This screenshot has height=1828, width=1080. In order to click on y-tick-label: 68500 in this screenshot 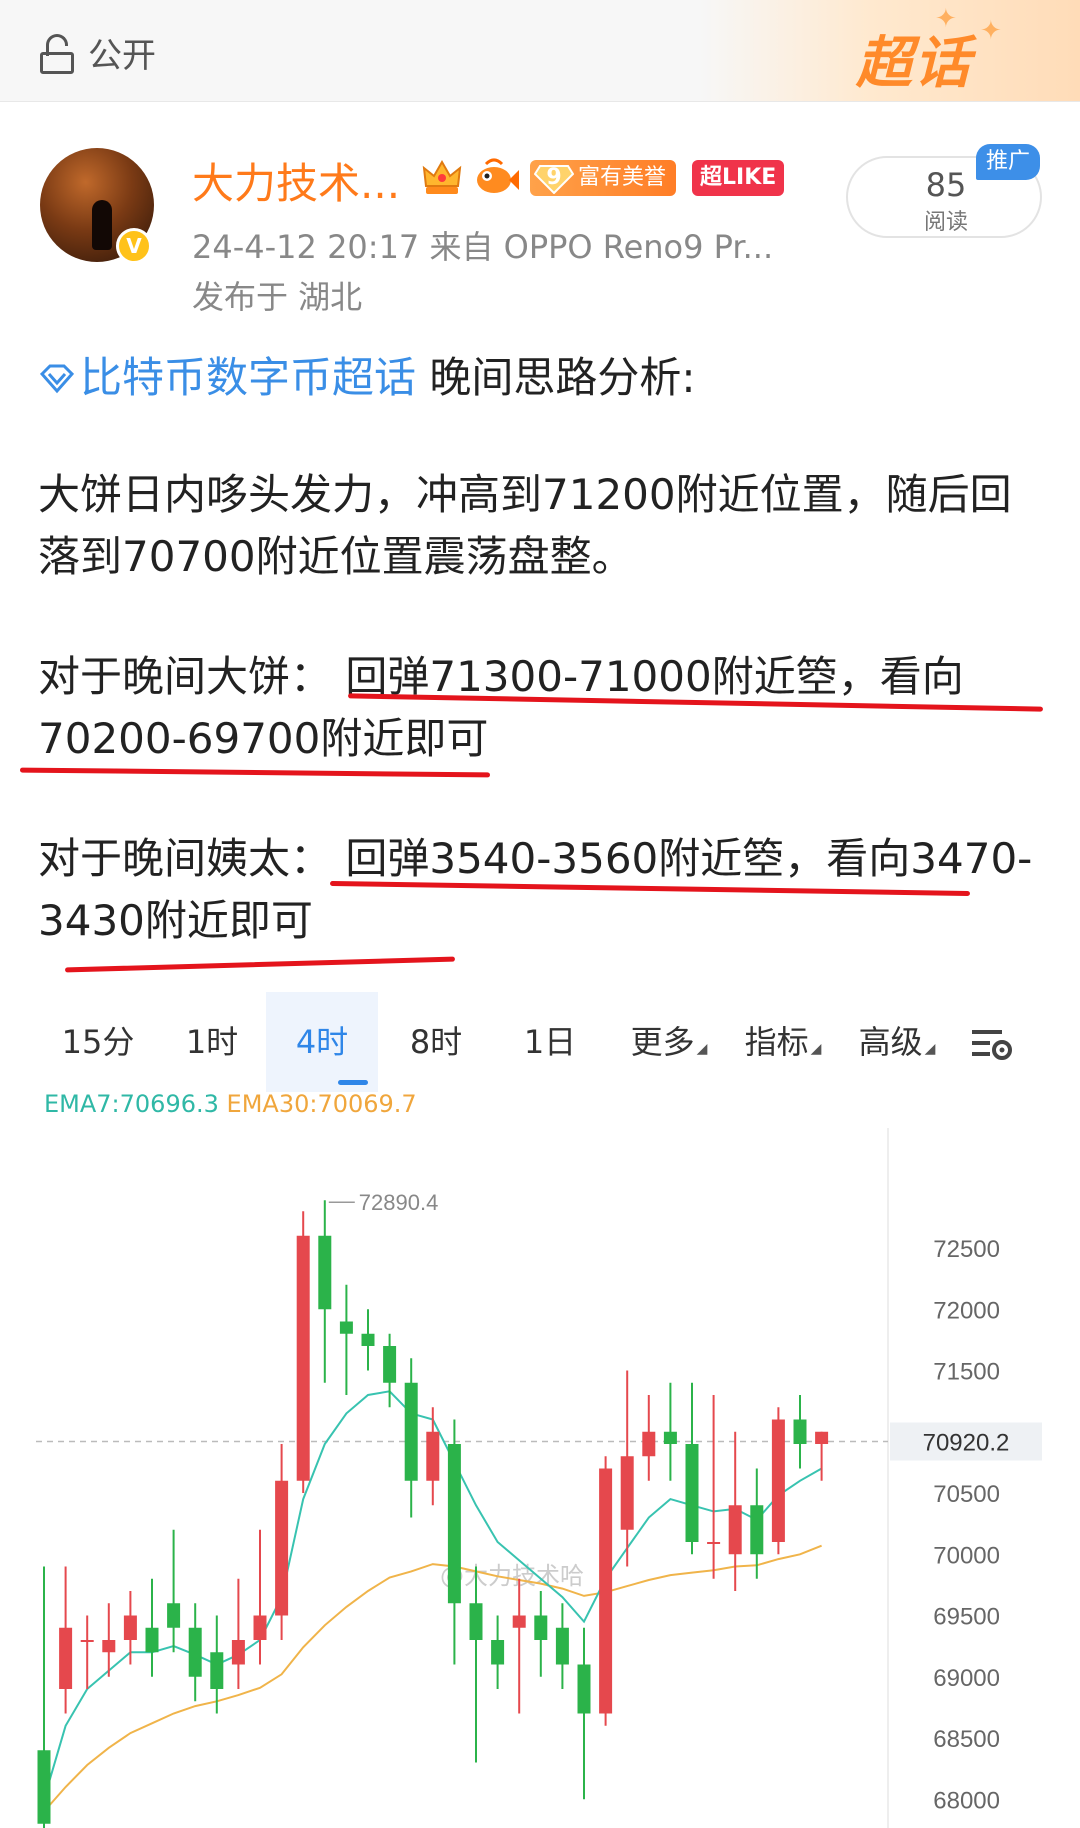, I will do `click(966, 1739)`.